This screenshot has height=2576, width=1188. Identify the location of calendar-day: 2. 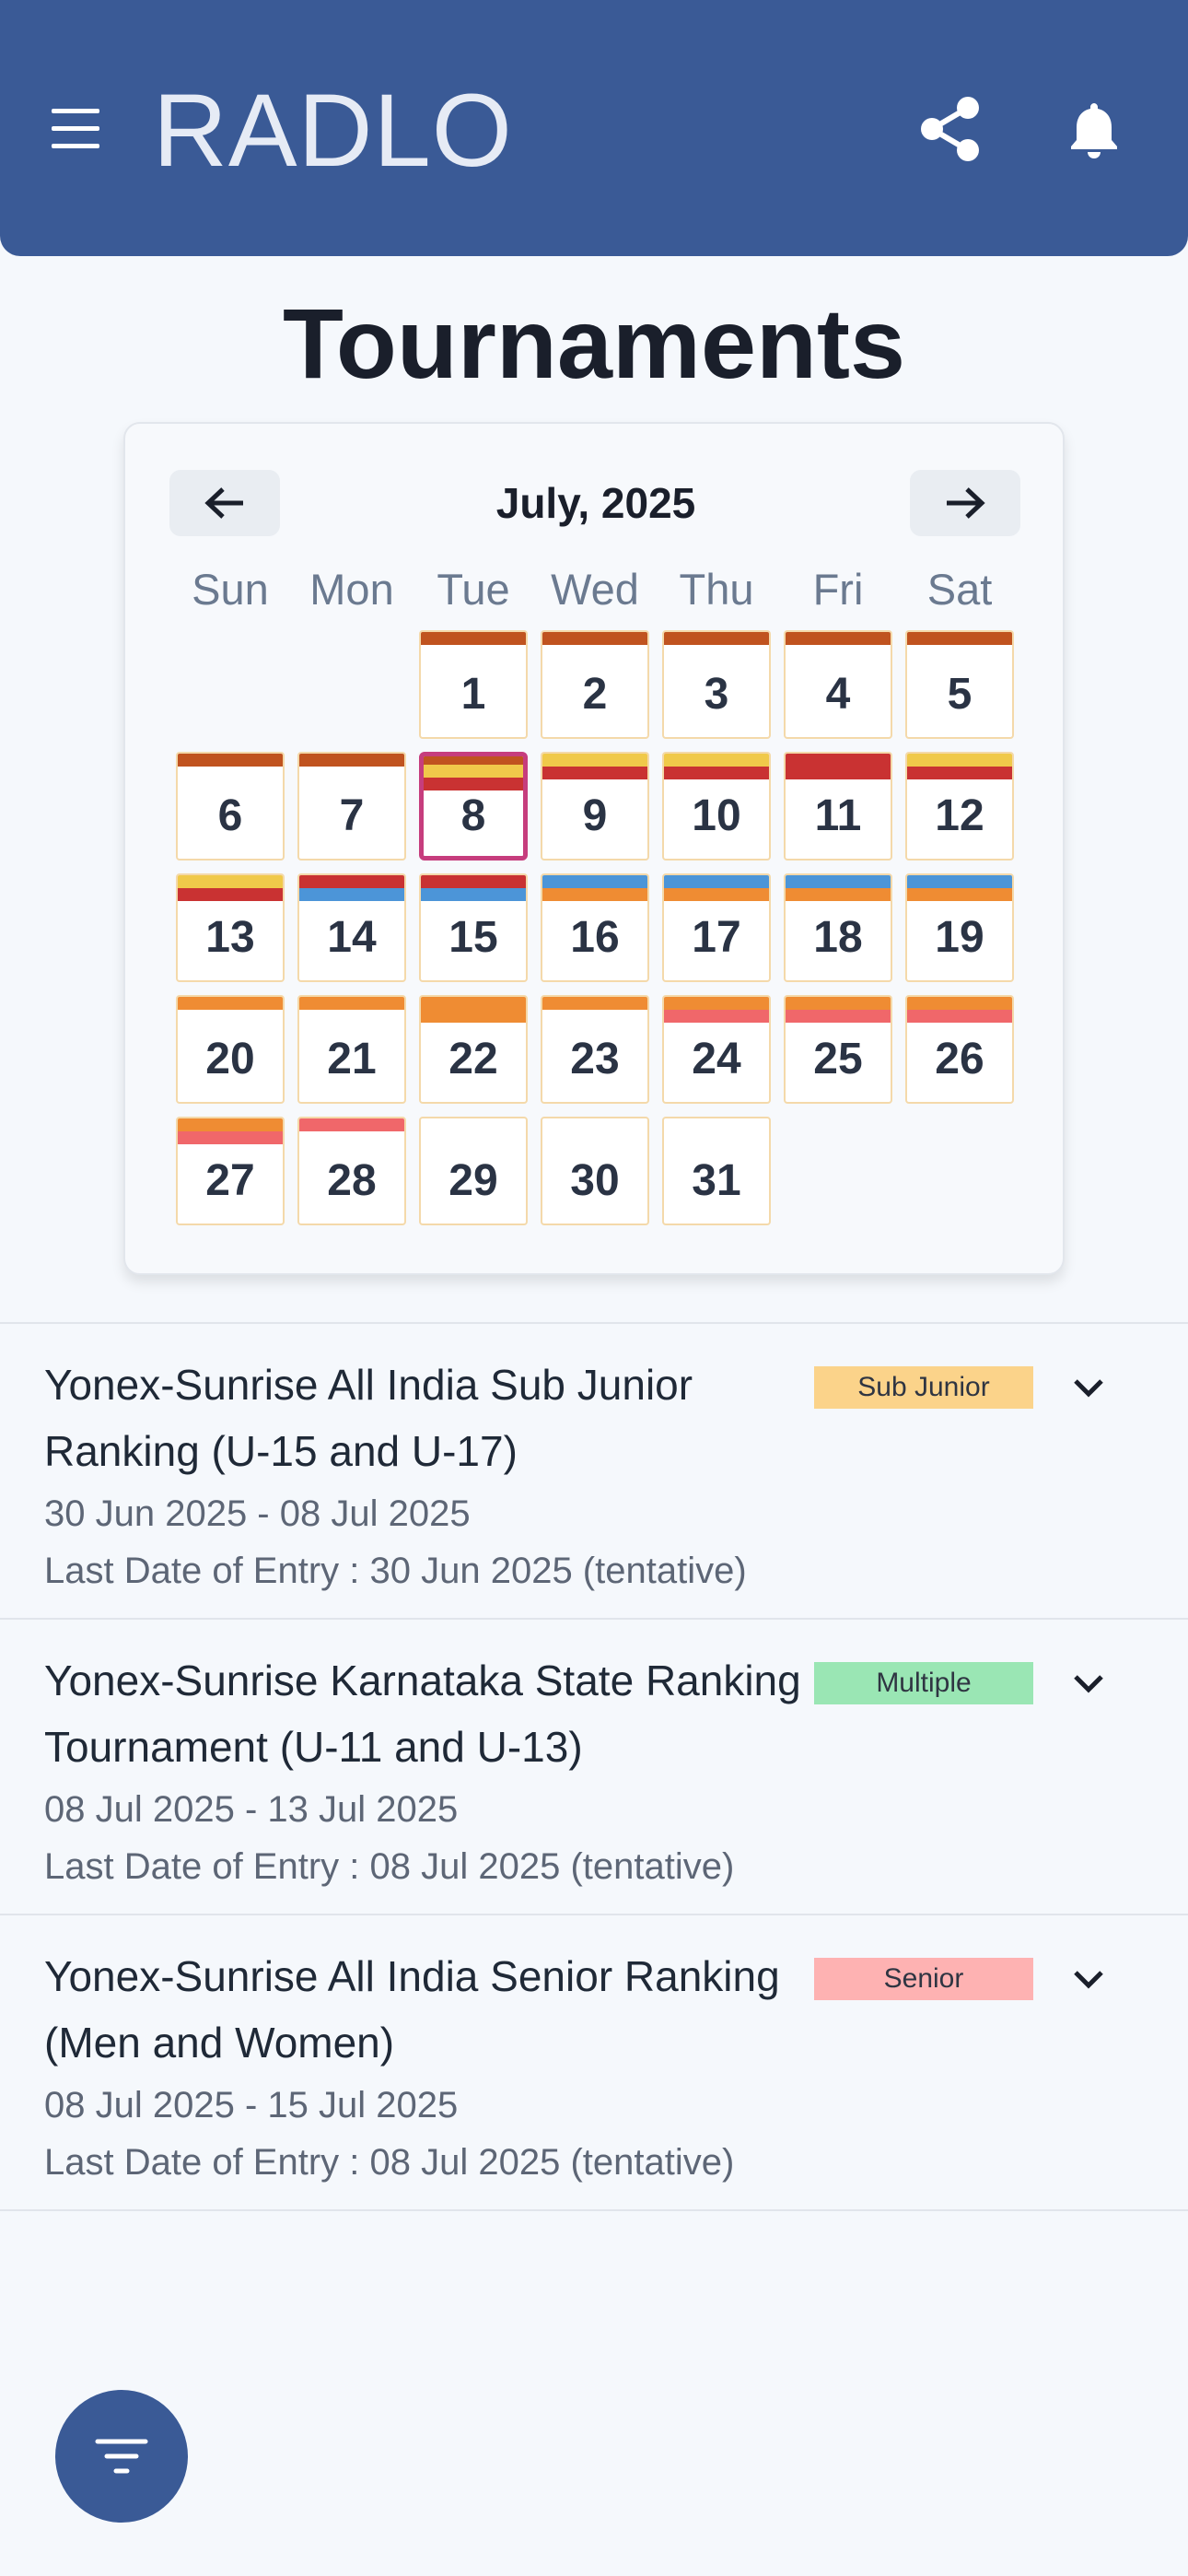
(595, 684).